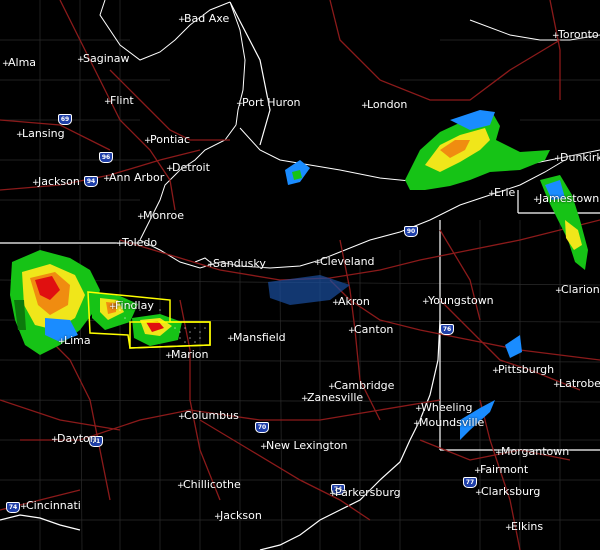 The image size is (600, 550). I want to click on city-label-london: +London, so click(384, 105).